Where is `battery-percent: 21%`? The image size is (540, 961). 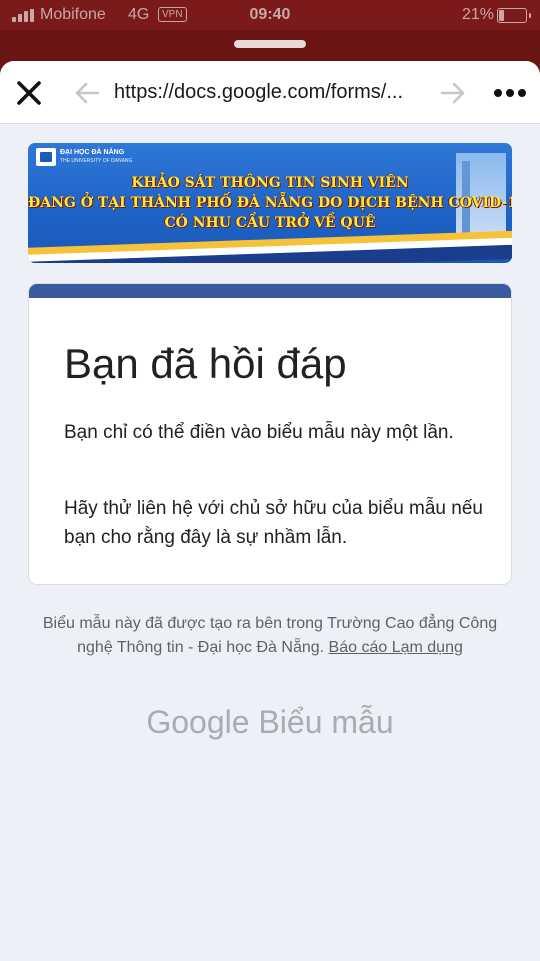
battery-percent: 21% is located at coordinates (478, 14).